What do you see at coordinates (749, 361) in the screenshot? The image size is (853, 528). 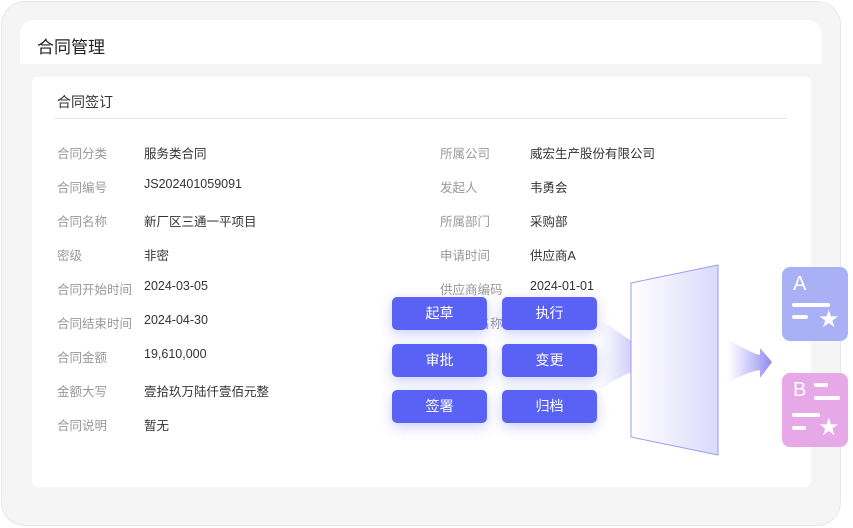 I see `arrow-out-funnel` at bounding box center [749, 361].